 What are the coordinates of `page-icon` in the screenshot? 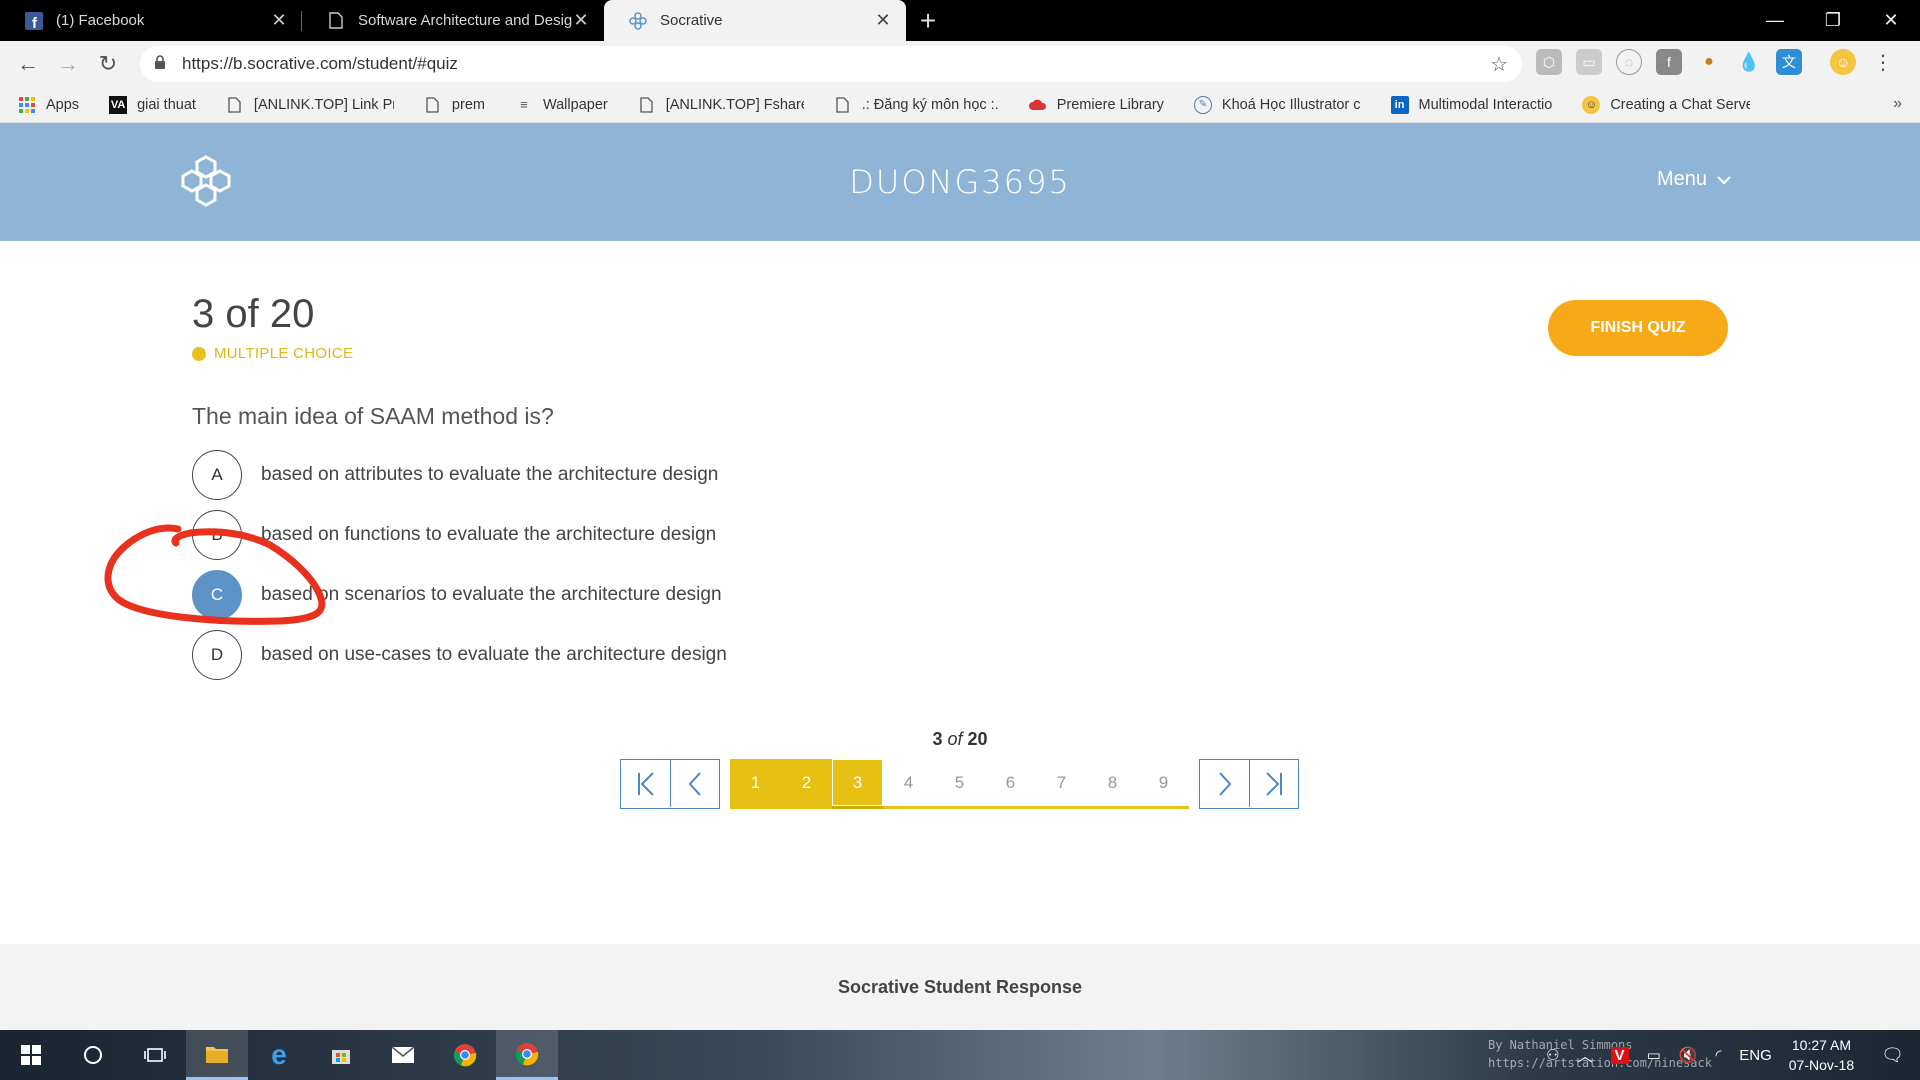 It's located at (336, 21).